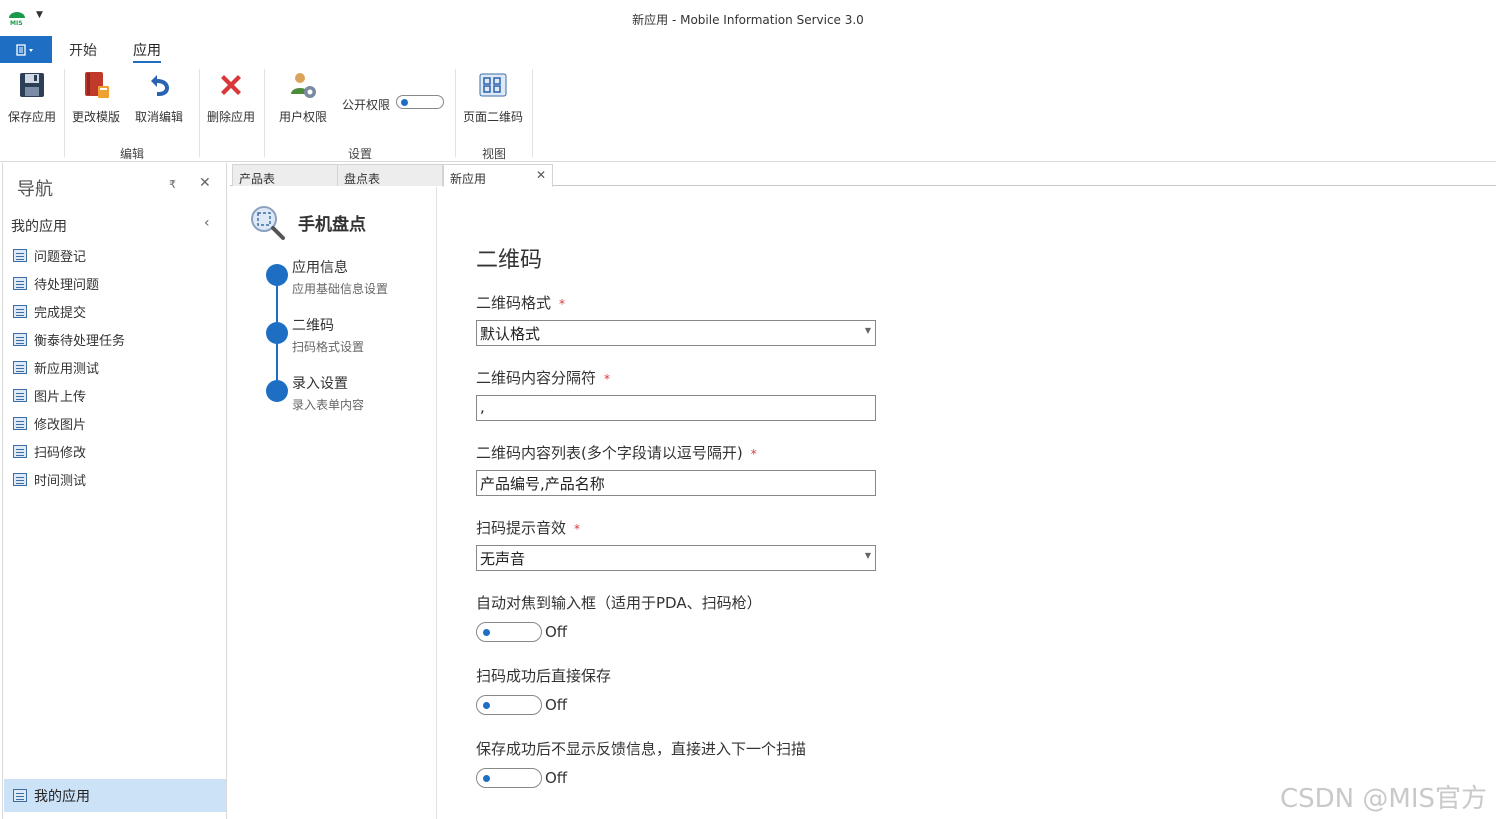 Image resolution: width=1496 pixels, height=819 pixels. I want to click on tab-inventory-table: 盘点表, so click(390, 175).